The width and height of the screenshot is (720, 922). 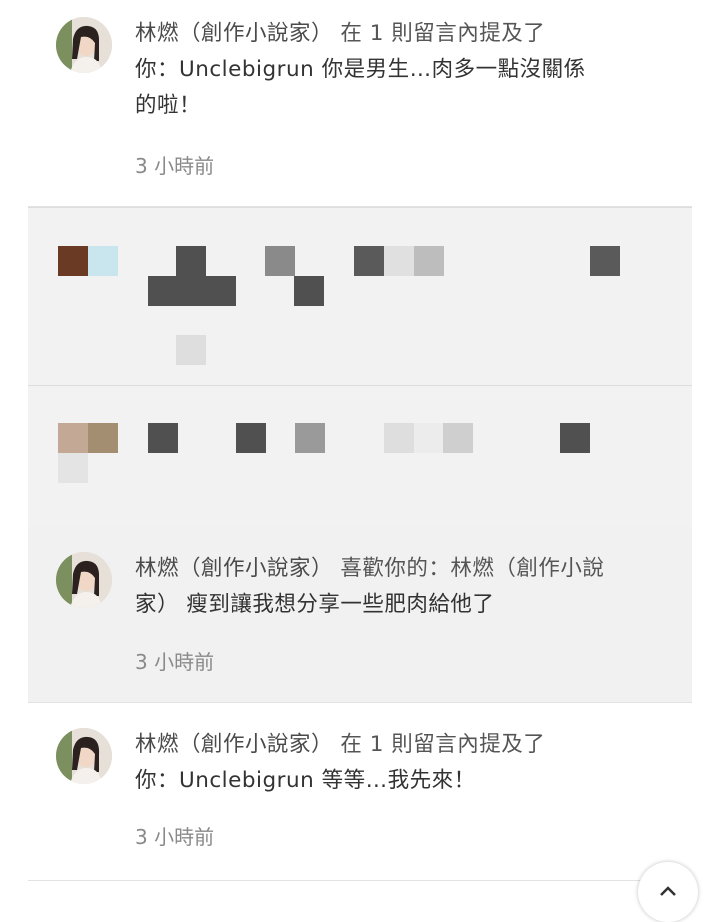 I want to click on notification-body: 家） 瘦到讓我想分享一些肥肉給他了, so click(x=315, y=604).